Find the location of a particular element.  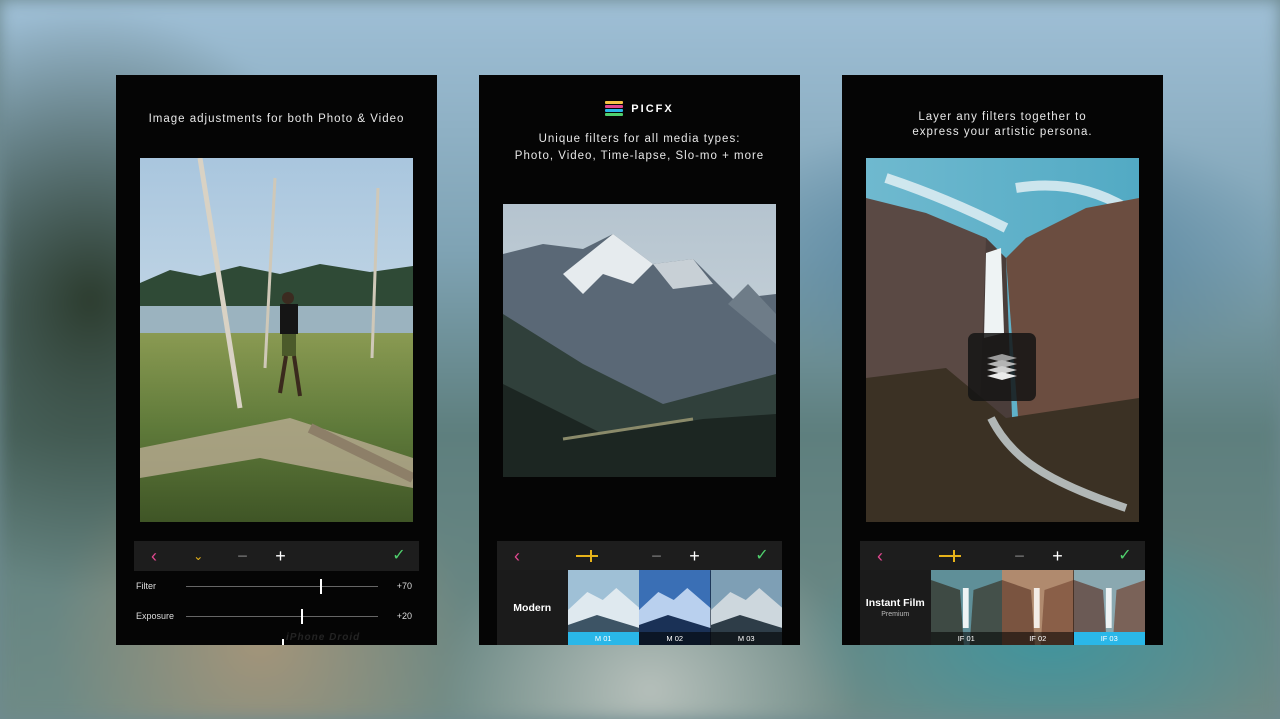

filter-strip: Modern M 01 M 02 M 03 is located at coordinates (639, 607).